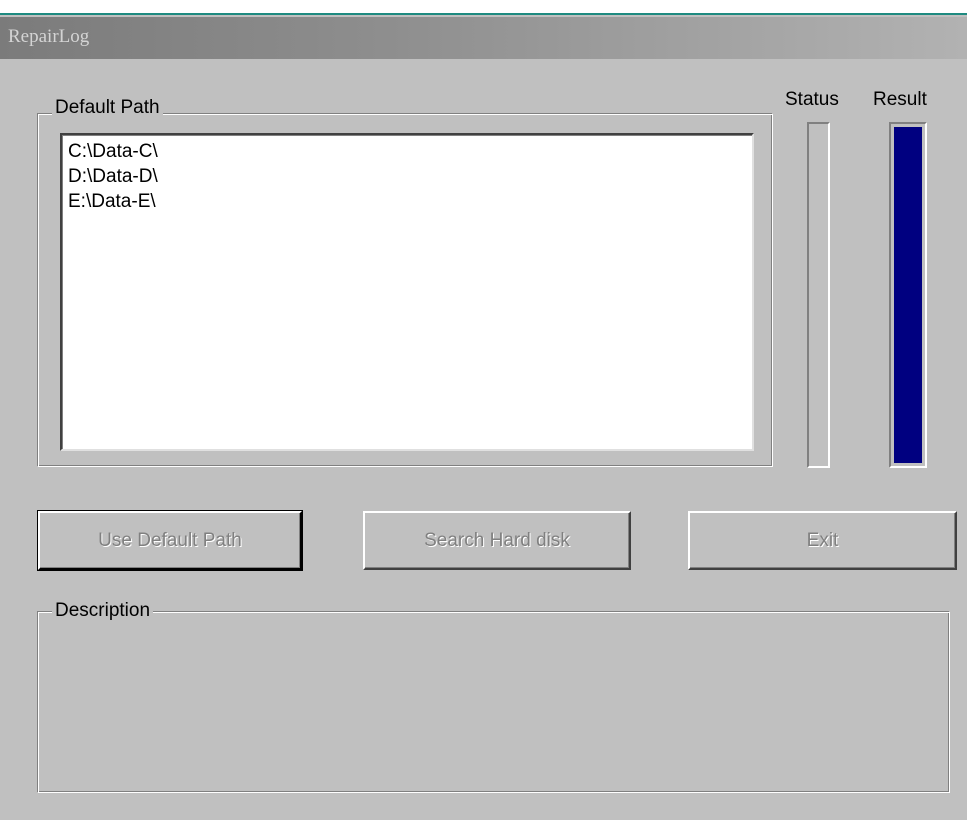  I want to click on result-progress-fill, so click(908, 295).